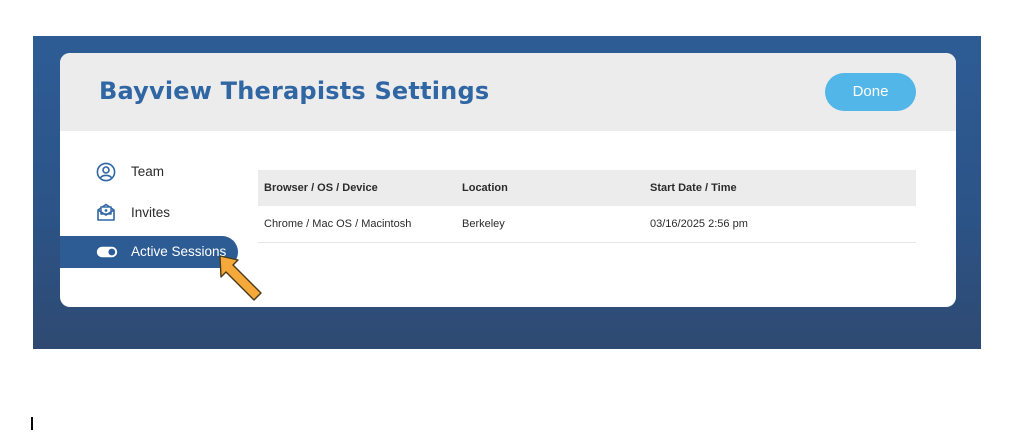  Describe the element at coordinates (357, 188) in the screenshot. I see `column-header-browser: Browser / OS / Device` at that location.